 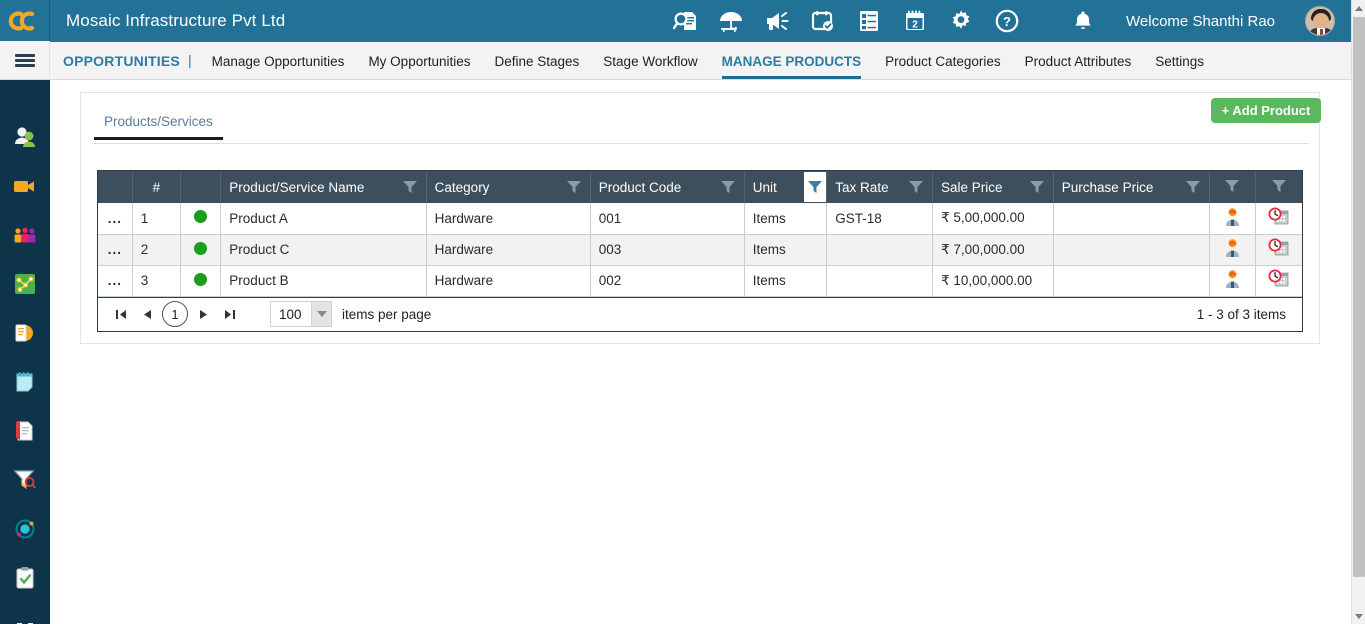 I want to click on nav-item-product-categories: Product Categories, so click(x=943, y=67).